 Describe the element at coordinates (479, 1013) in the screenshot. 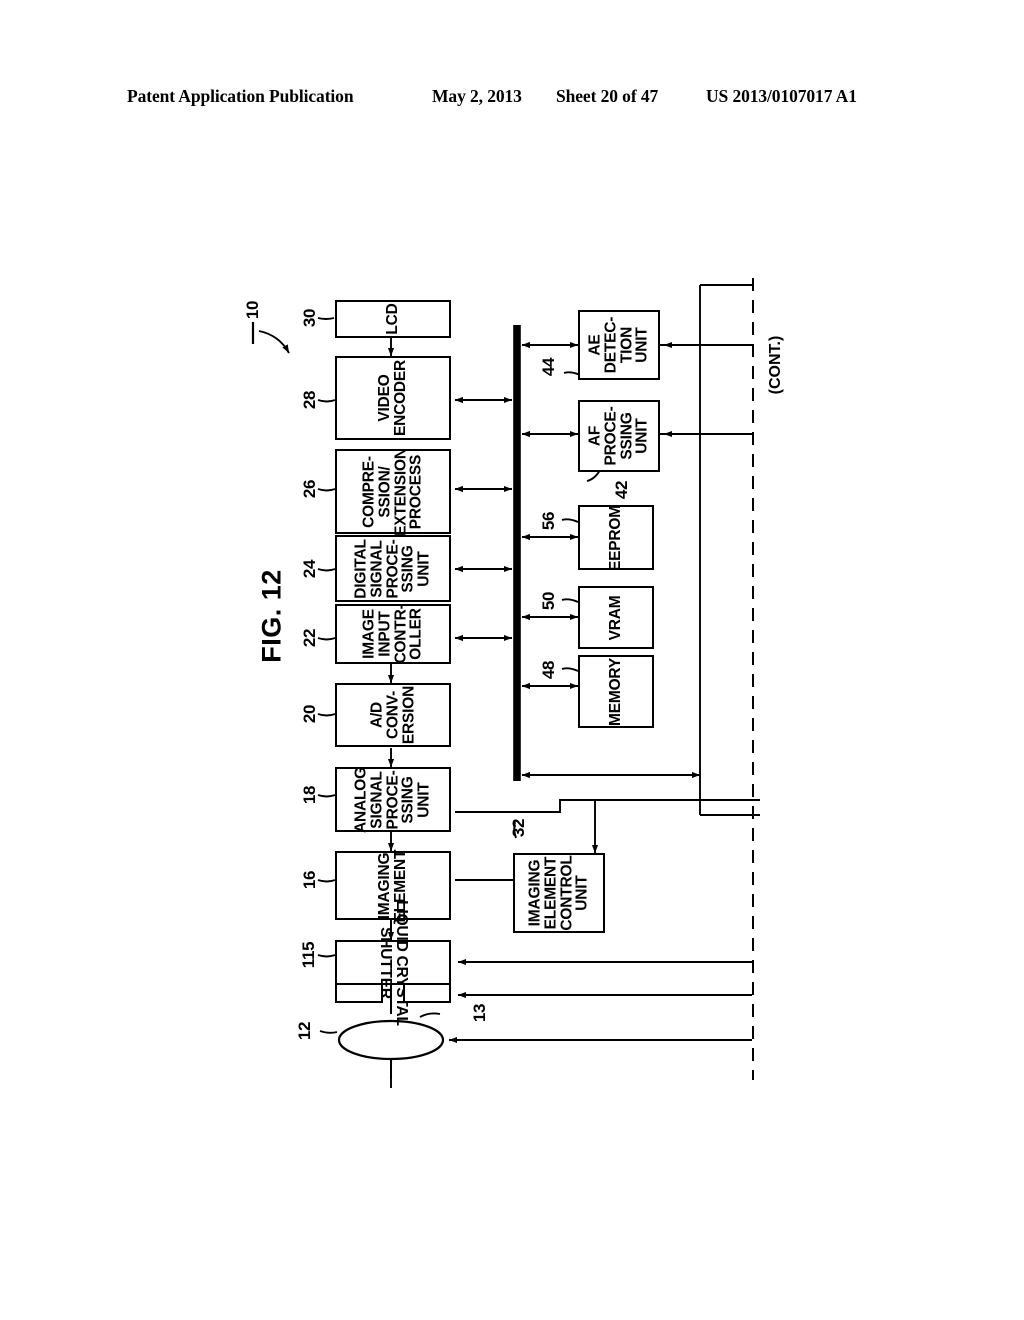

I see `ref-13: 13` at that location.